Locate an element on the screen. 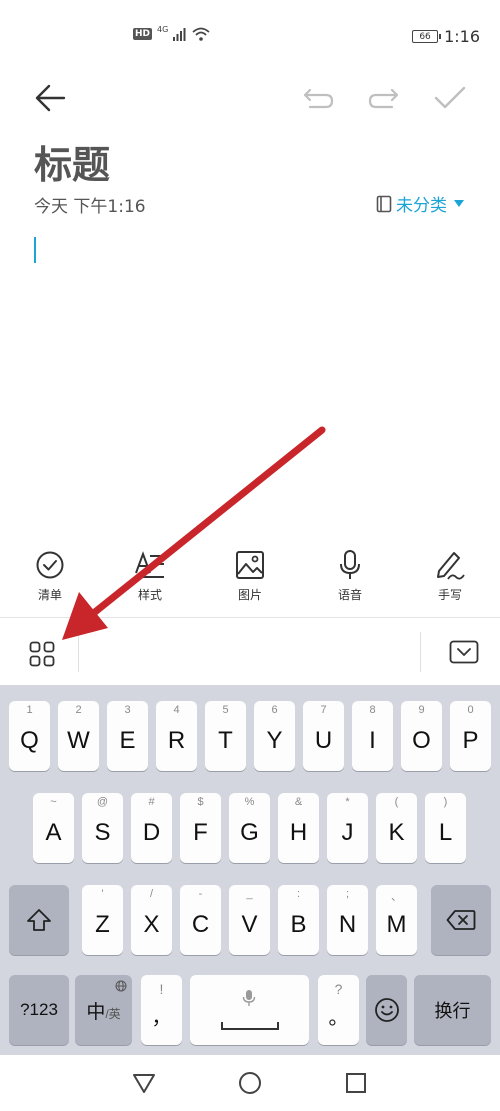  key-label: S is located at coordinates (102, 832).